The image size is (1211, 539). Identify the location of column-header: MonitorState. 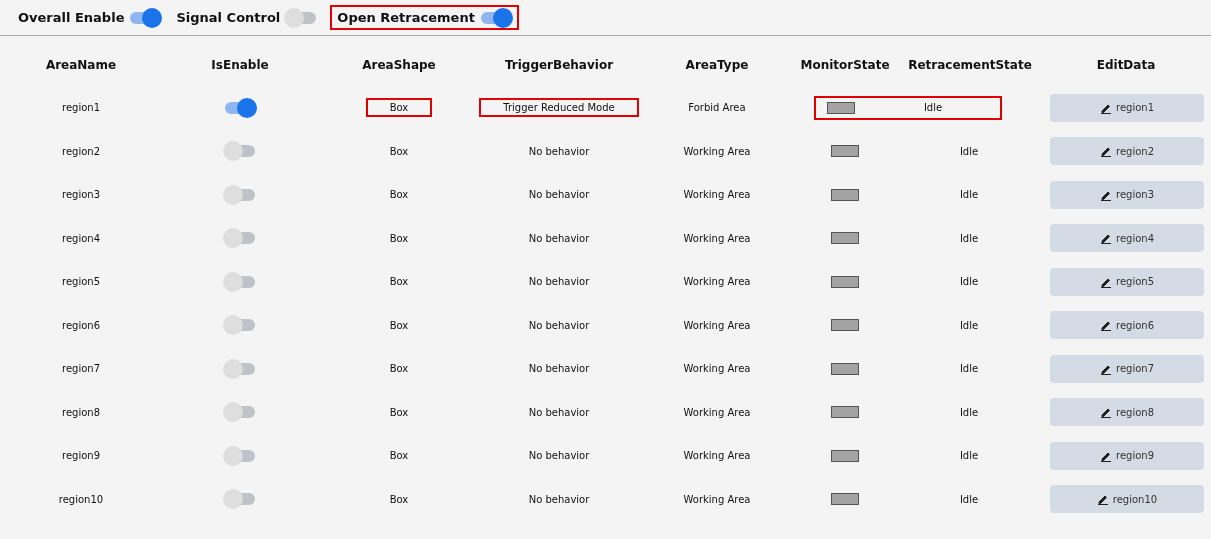
(845, 65).